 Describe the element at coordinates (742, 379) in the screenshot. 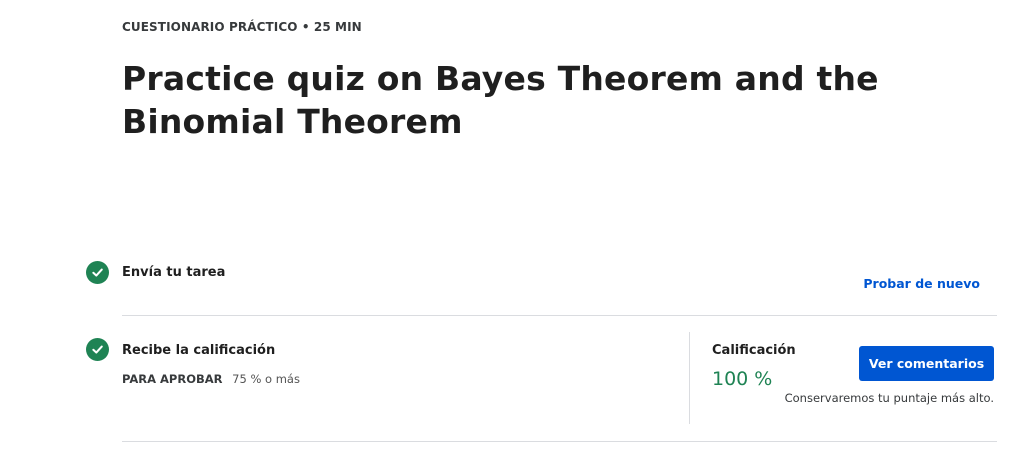

I see `grade-value: 100 %` at that location.